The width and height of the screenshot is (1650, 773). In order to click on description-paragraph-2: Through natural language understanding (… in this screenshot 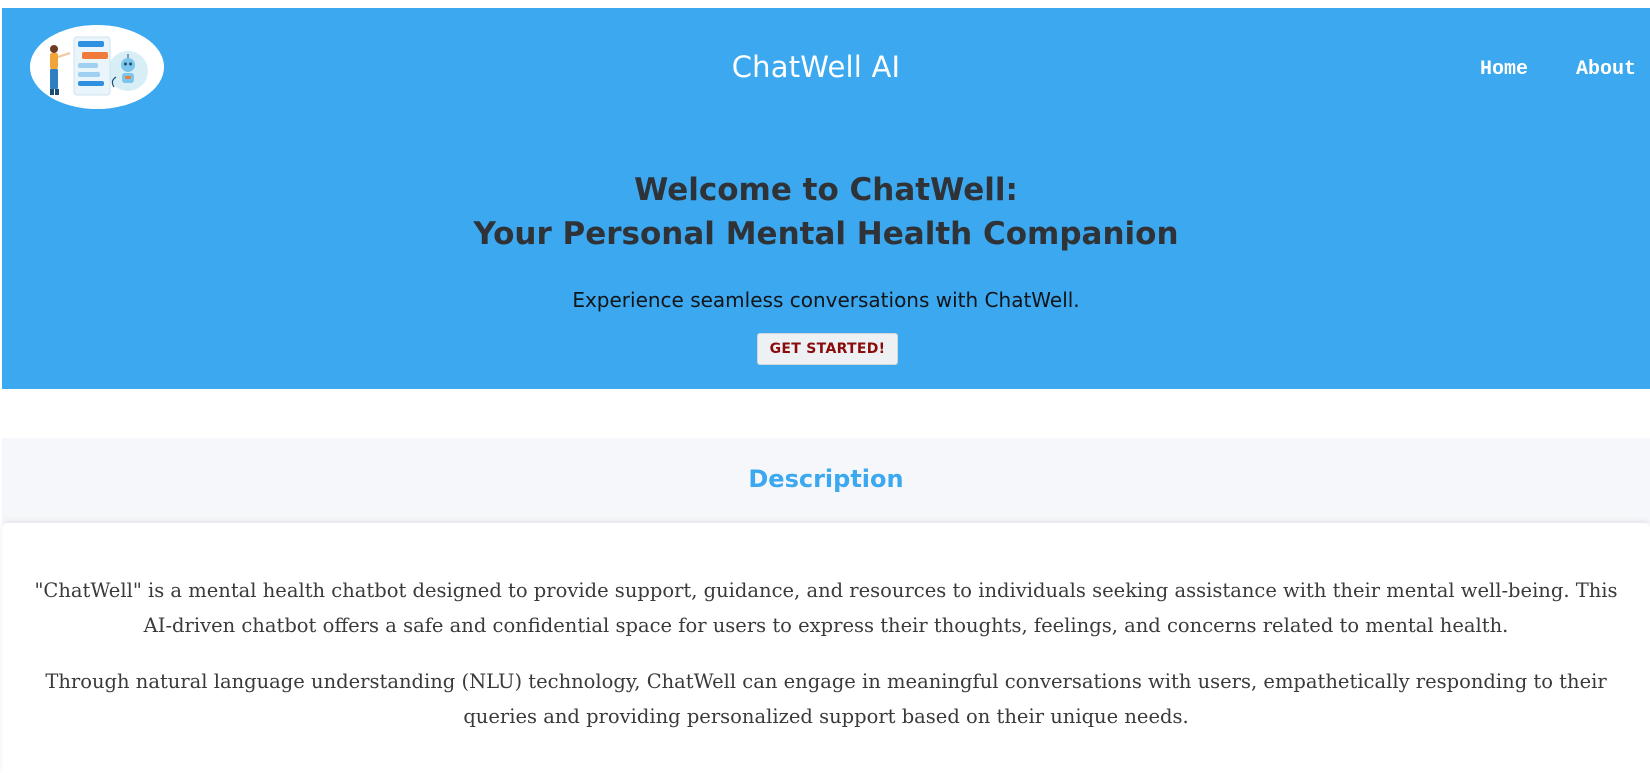, I will do `click(826, 699)`.